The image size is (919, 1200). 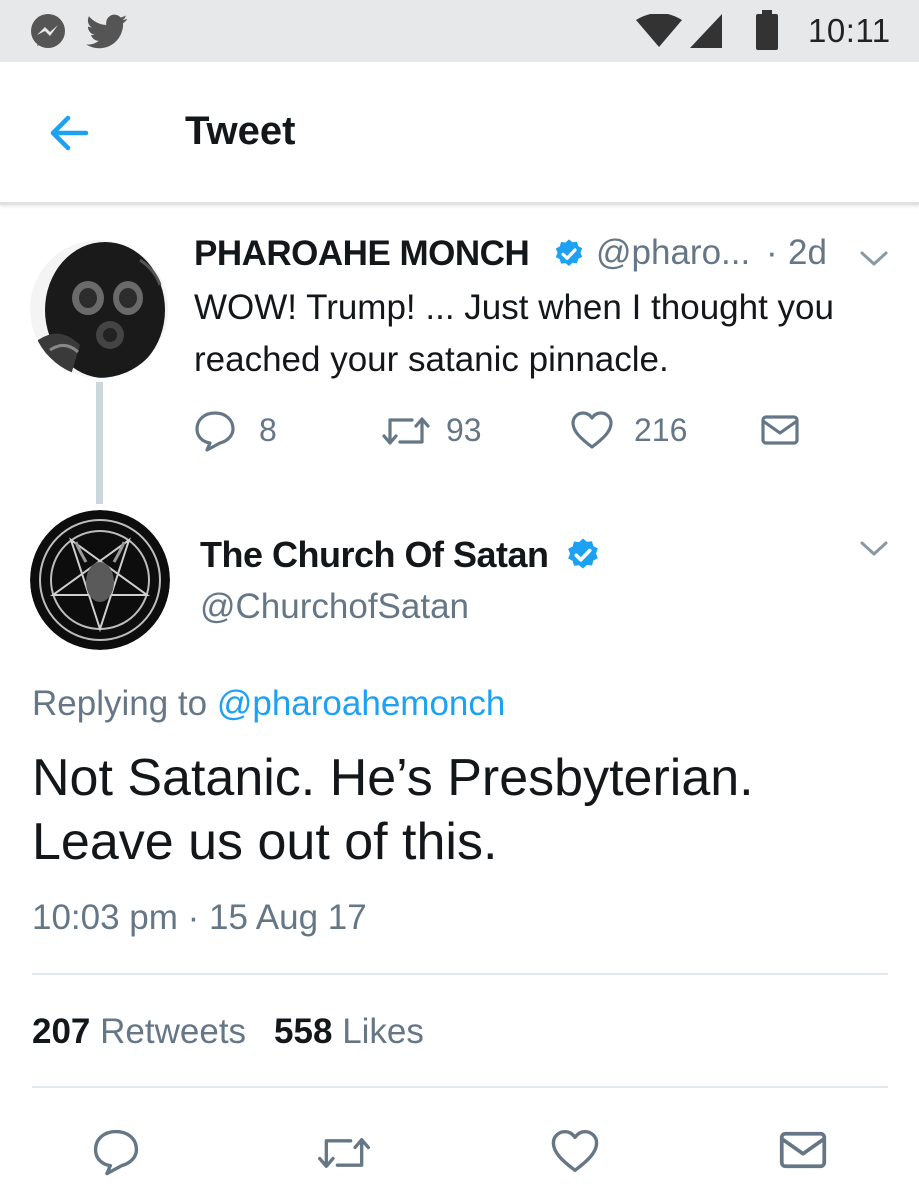 I want to click on retweets-stat: 207 Retweets, so click(x=139, y=1031).